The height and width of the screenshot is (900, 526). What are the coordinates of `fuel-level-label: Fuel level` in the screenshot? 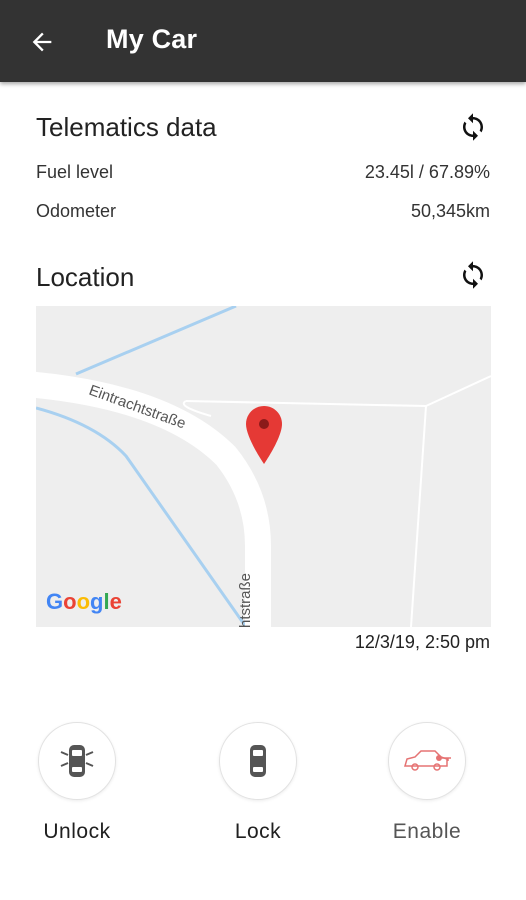 It's located at (75, 172).